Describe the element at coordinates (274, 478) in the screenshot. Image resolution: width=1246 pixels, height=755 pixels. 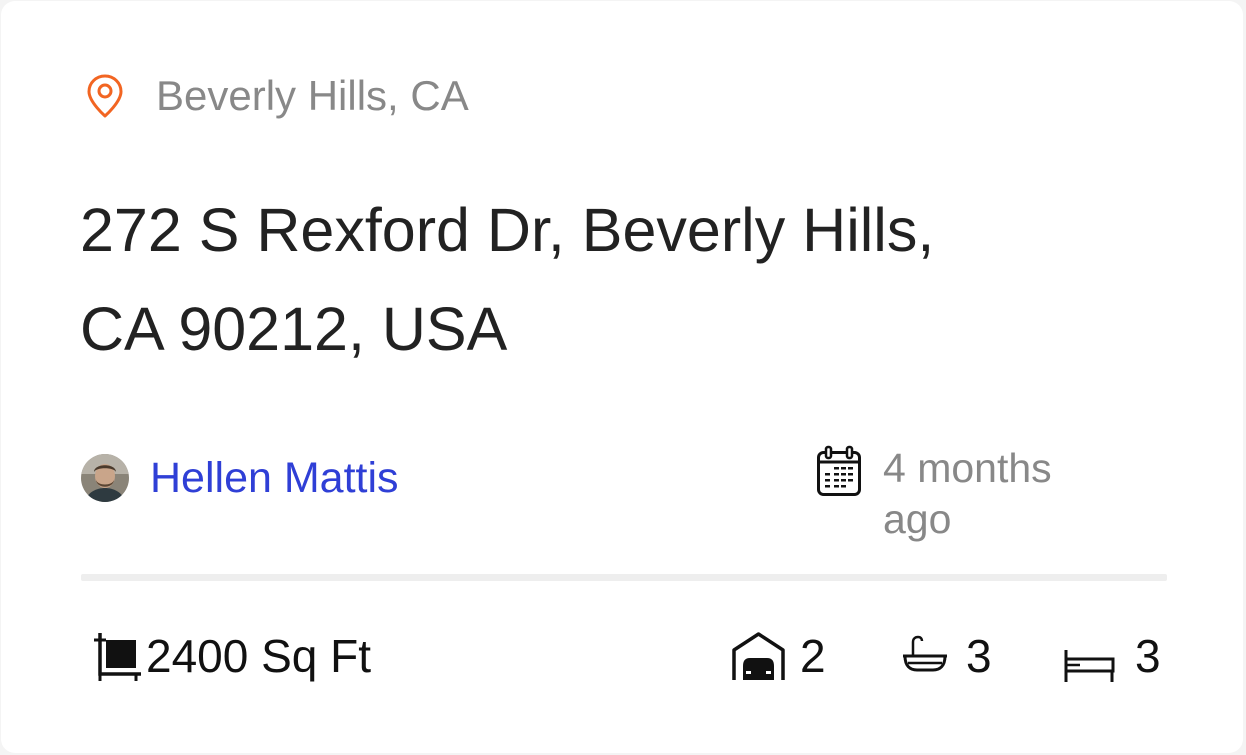
I see `agent-name-link: Hellen Mattis` at that location.